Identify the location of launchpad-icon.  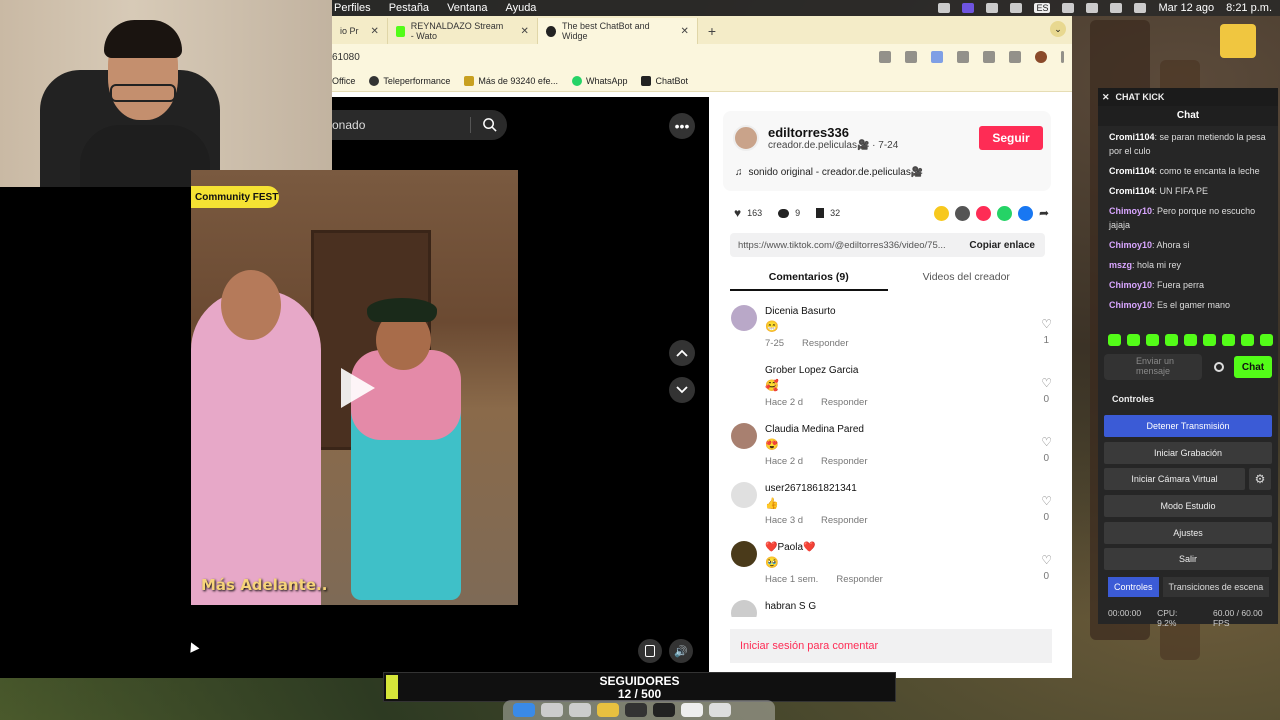
(552, 710).